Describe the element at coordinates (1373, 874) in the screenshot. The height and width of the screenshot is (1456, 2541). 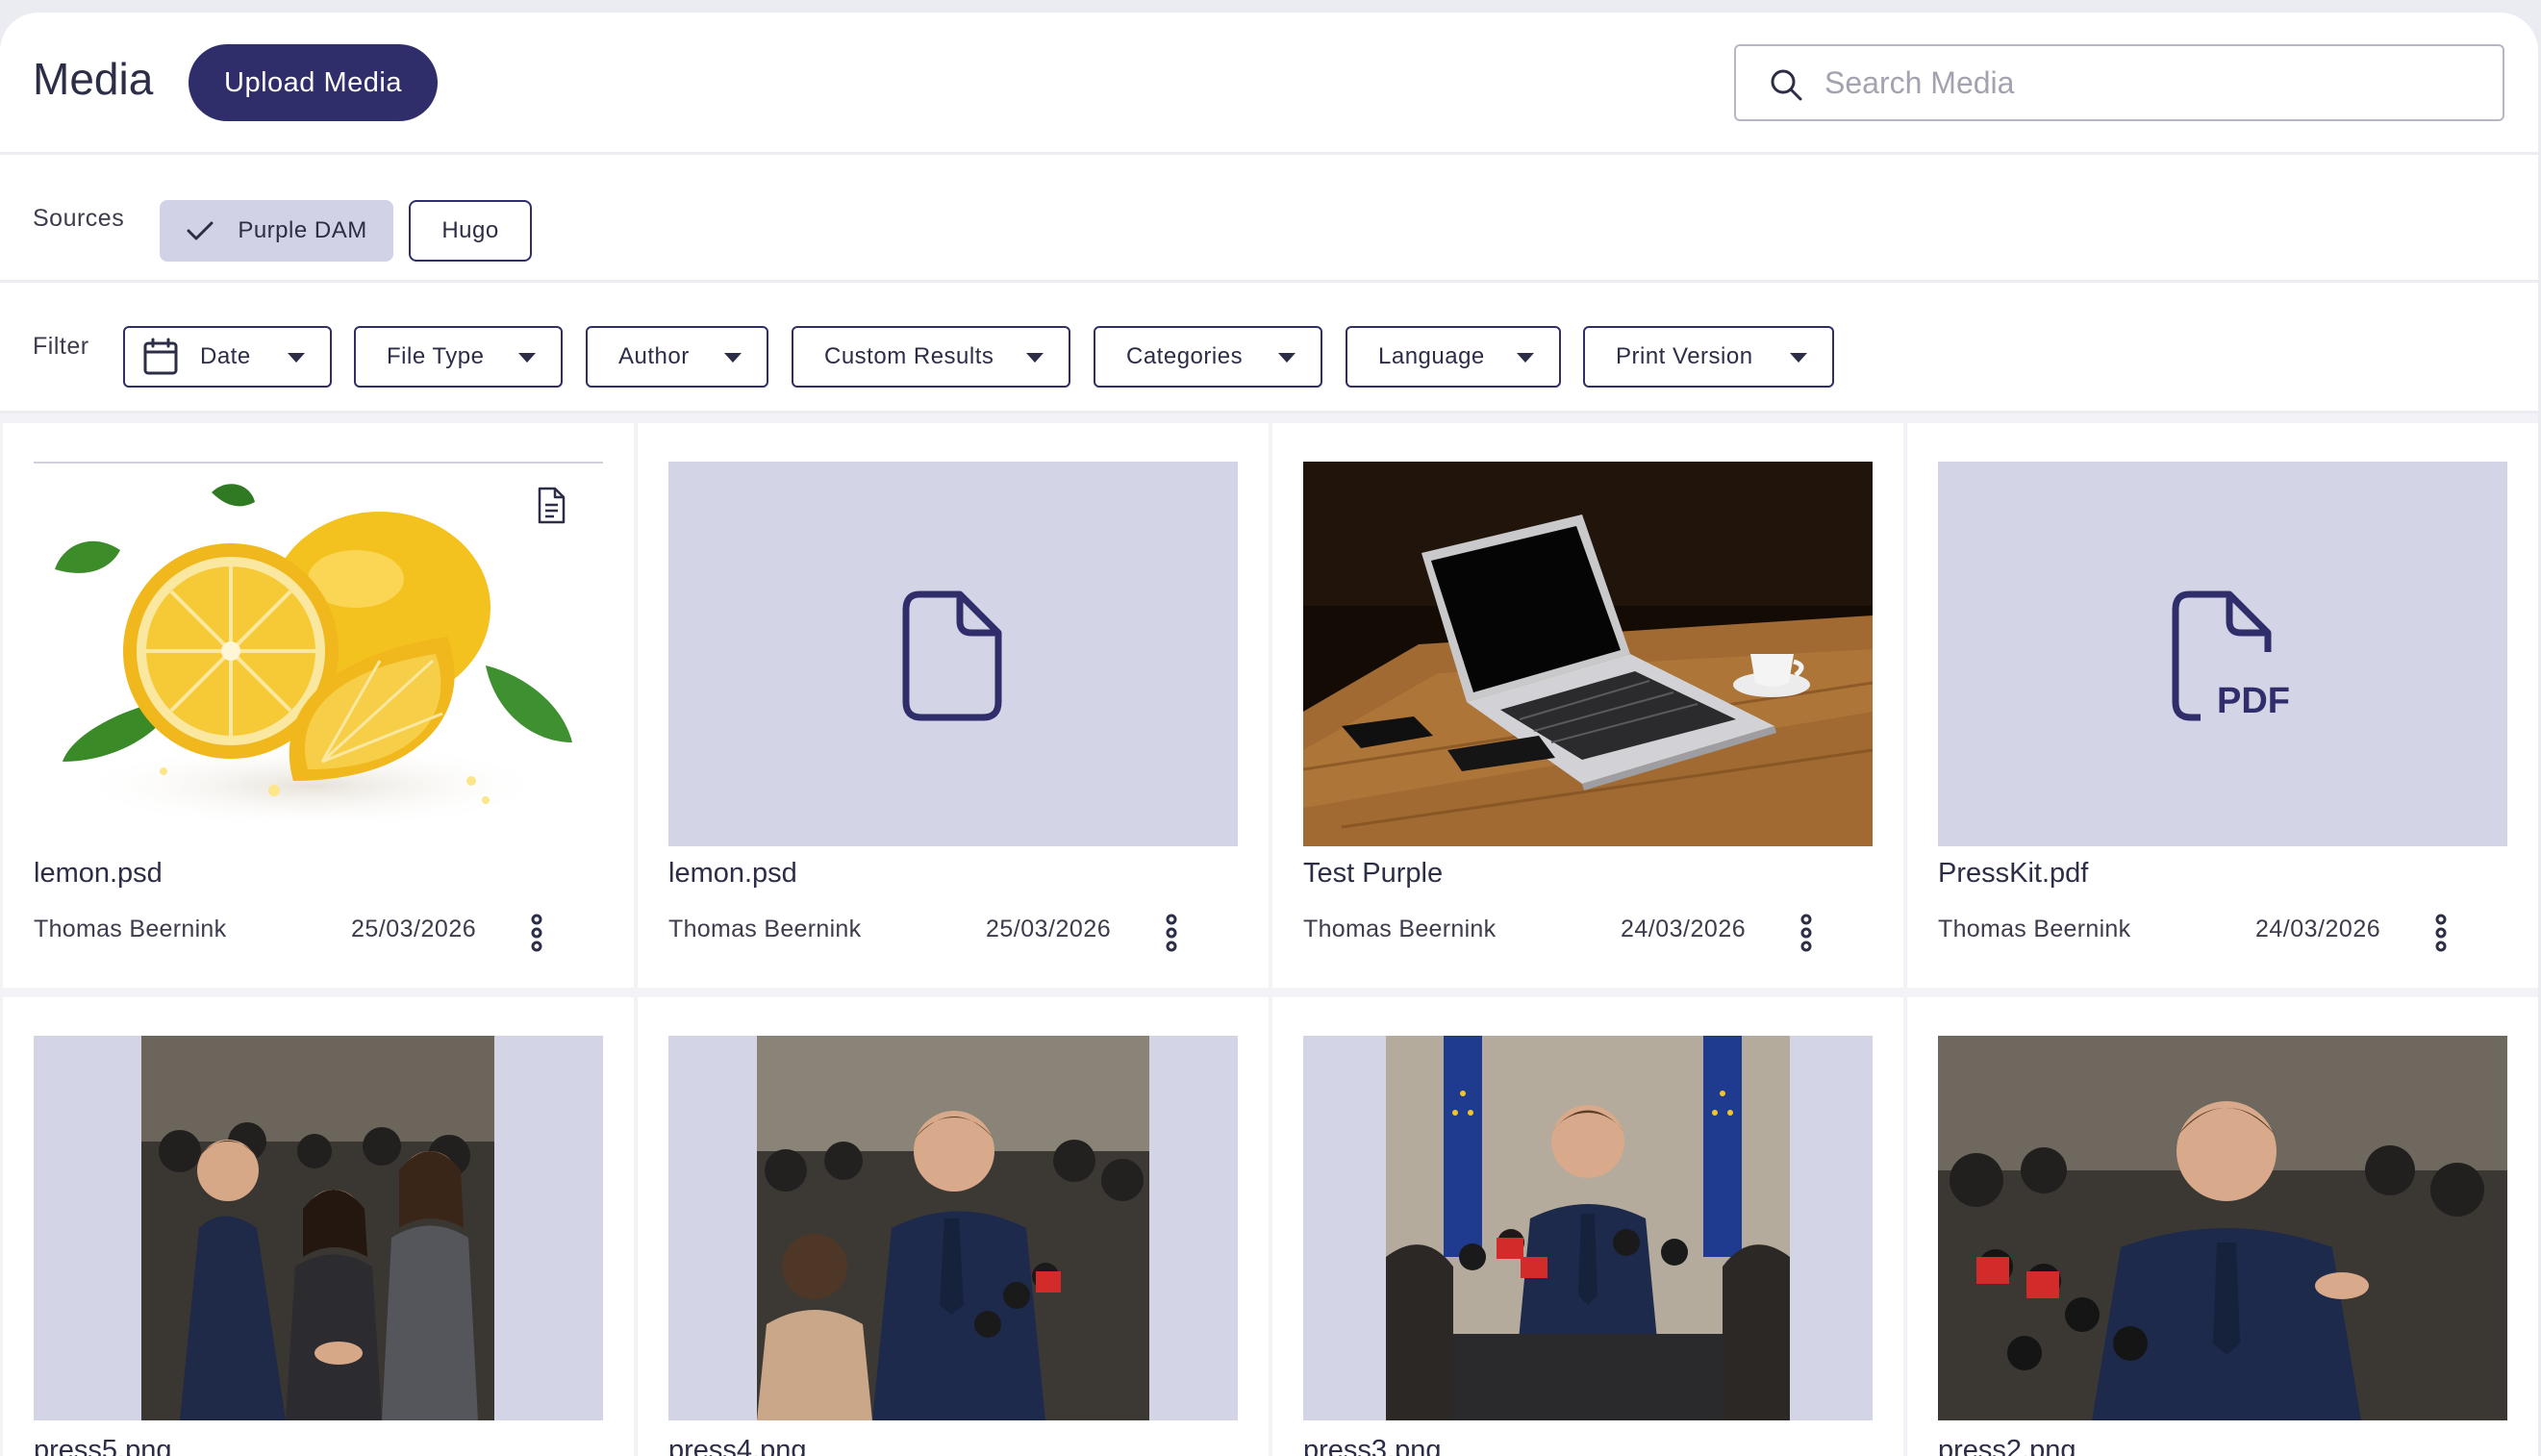
I see `media-name: Test Purple` at that location.